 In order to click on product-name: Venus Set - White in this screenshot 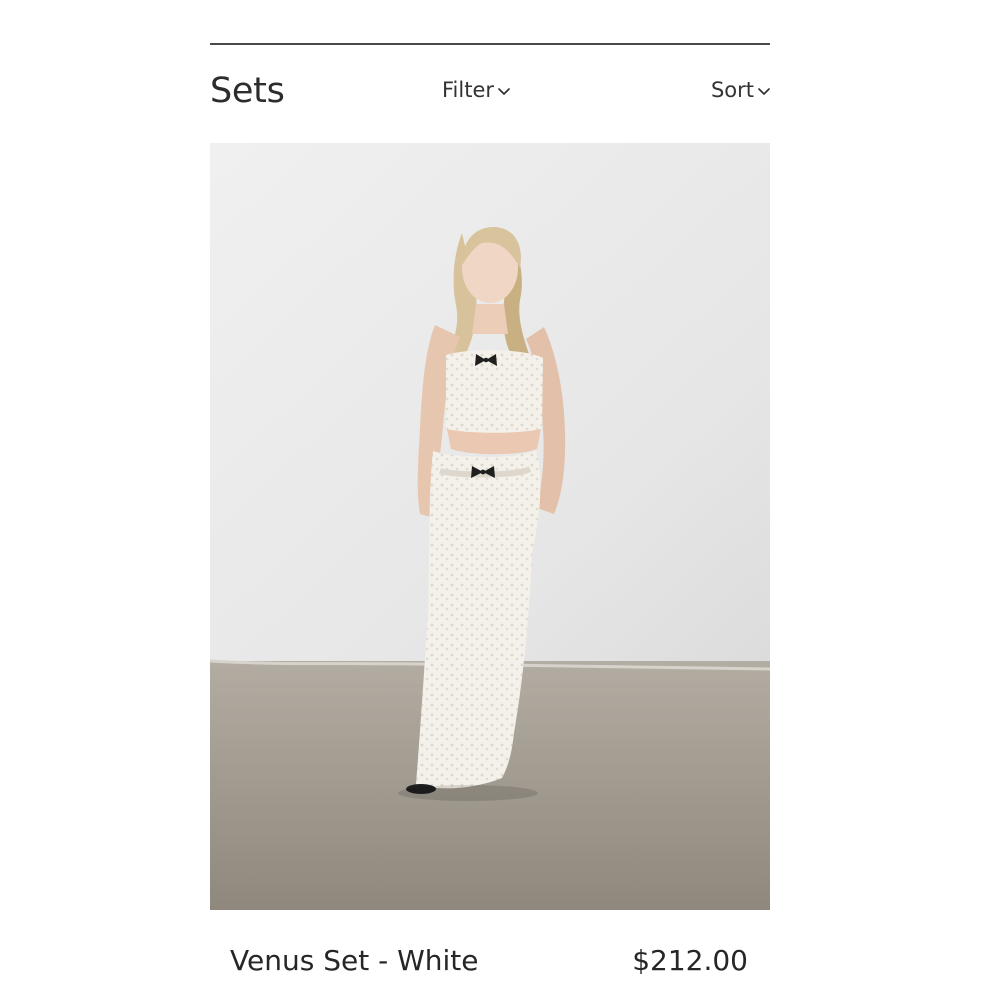, I will do `click(354, 960)`.